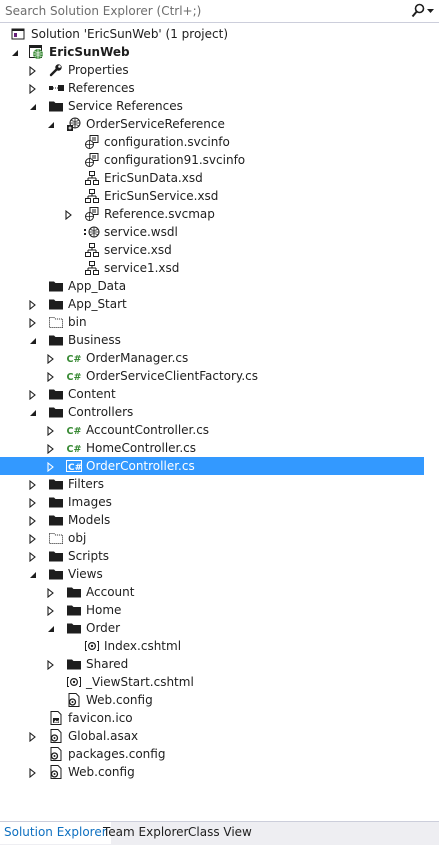 The height and width of the screenshot is (845, 439). Describe the element at coordinates (212, 88) in the screenshot. I see `tree-item-references: References` at that location.